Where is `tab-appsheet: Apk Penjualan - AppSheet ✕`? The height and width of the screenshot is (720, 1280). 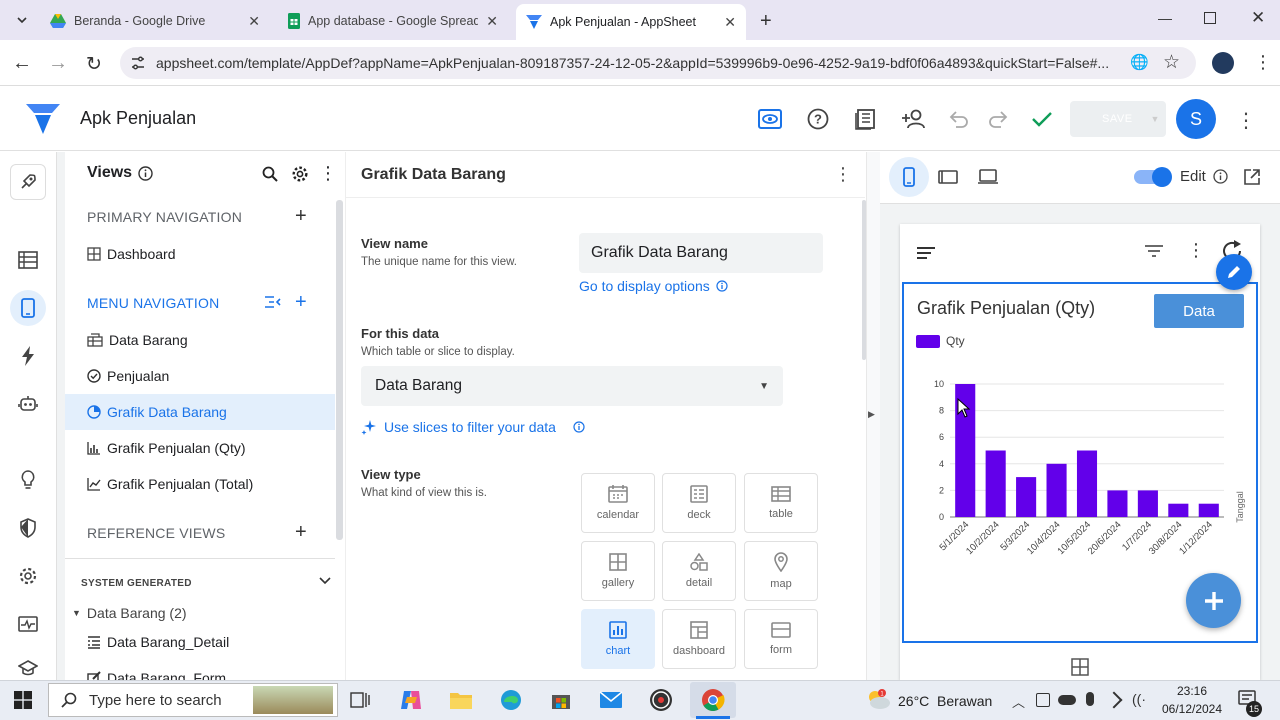
tab-appsheet: Apk Penjualan - AppSheet ✕ is located at coordinates (631, 22).